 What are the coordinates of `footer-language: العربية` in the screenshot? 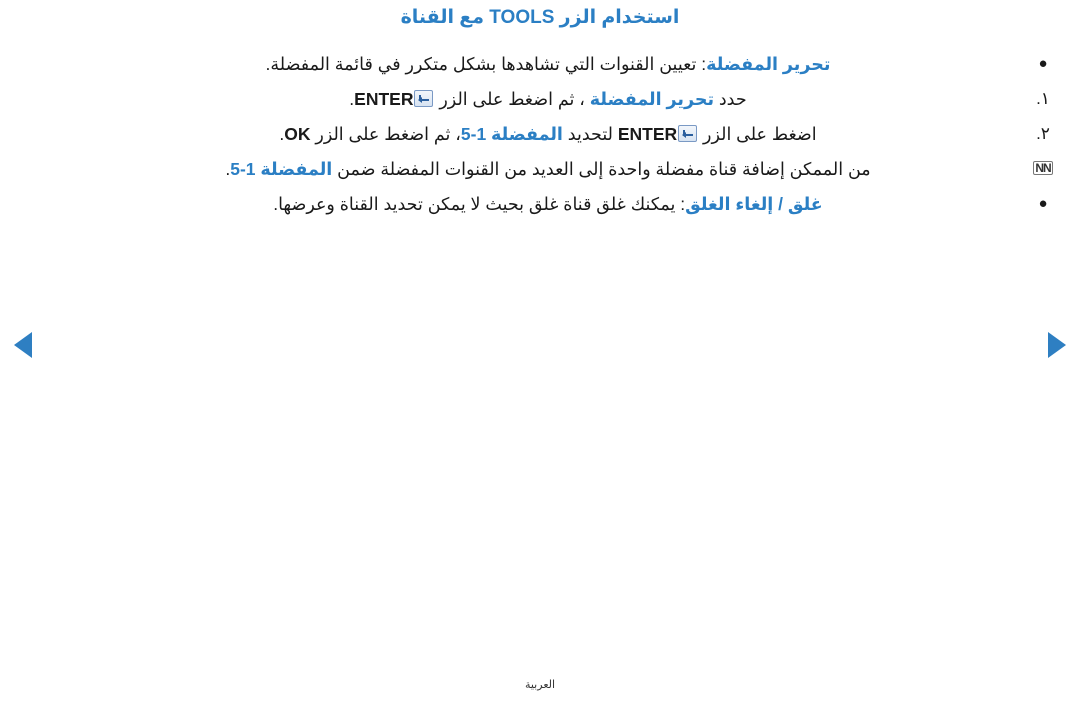 It's located at (540, 685).